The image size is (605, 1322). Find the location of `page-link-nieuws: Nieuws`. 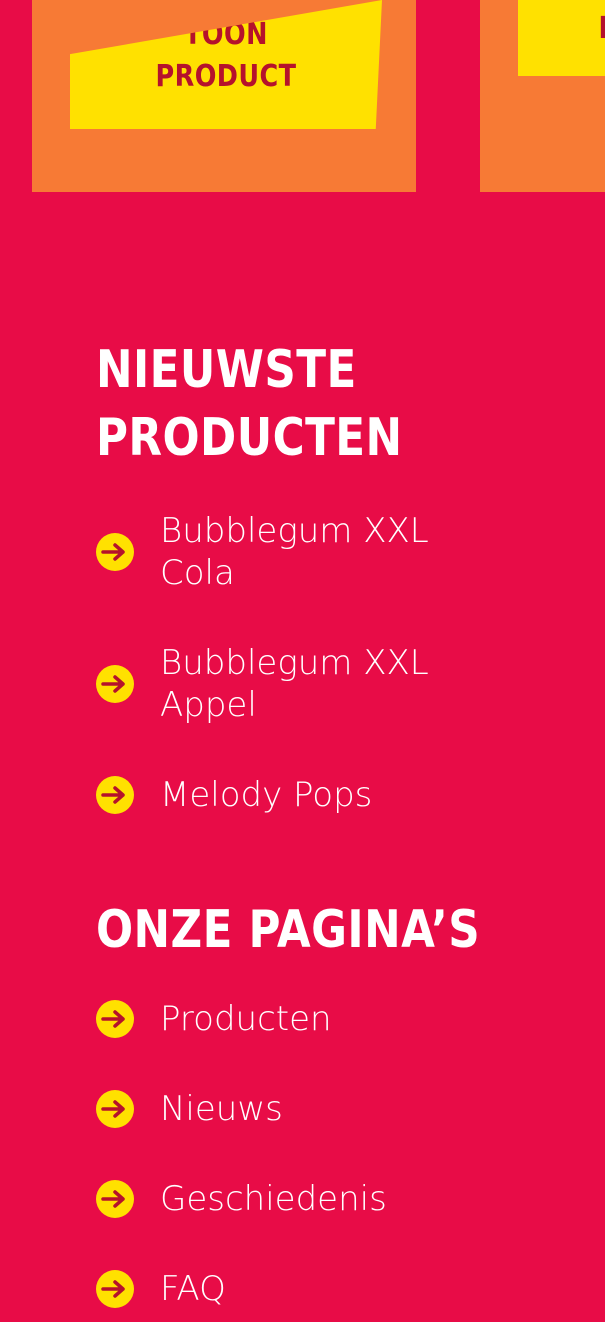

page-link-nieuws: Nieuws is located at coordinates (310, 1109).